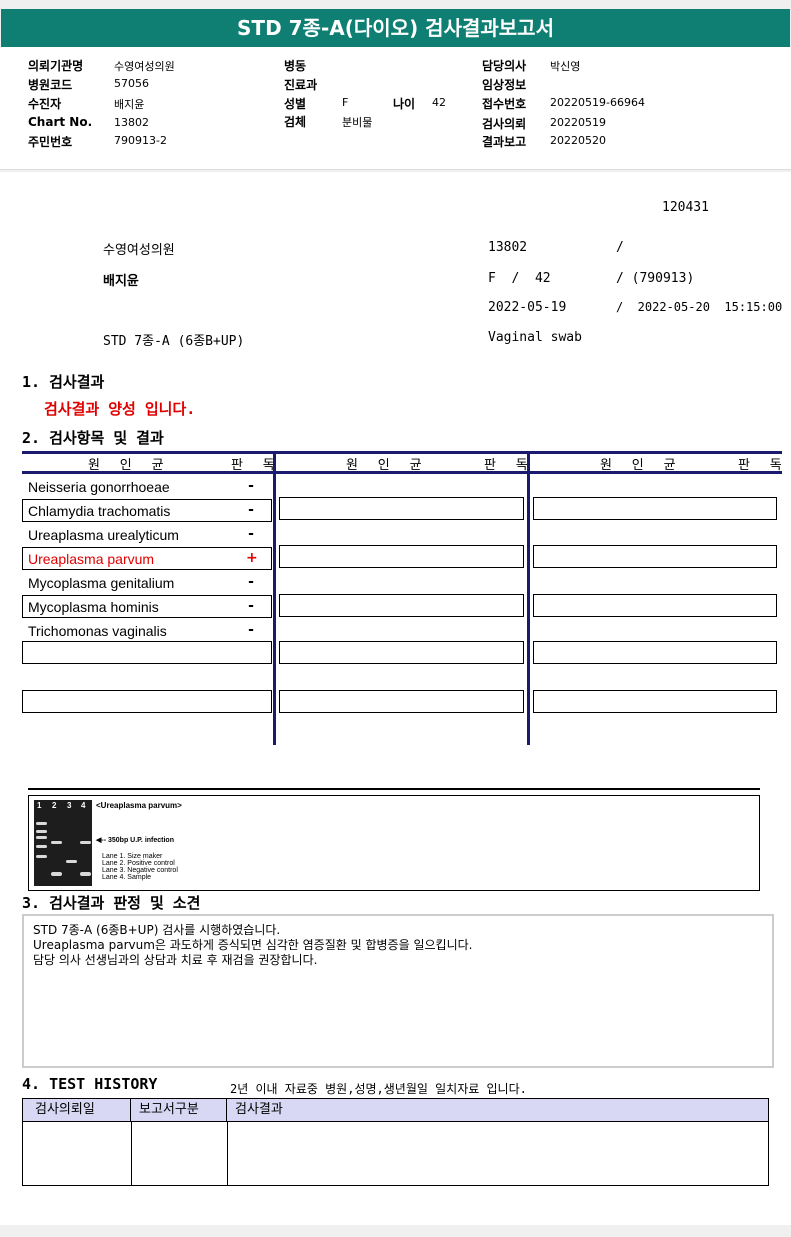 This screenshot has height=1237, width=791. Describe the element at coordinates (50, 142) in the screenshot. I see `rrn-label: 주민번호` at that location.